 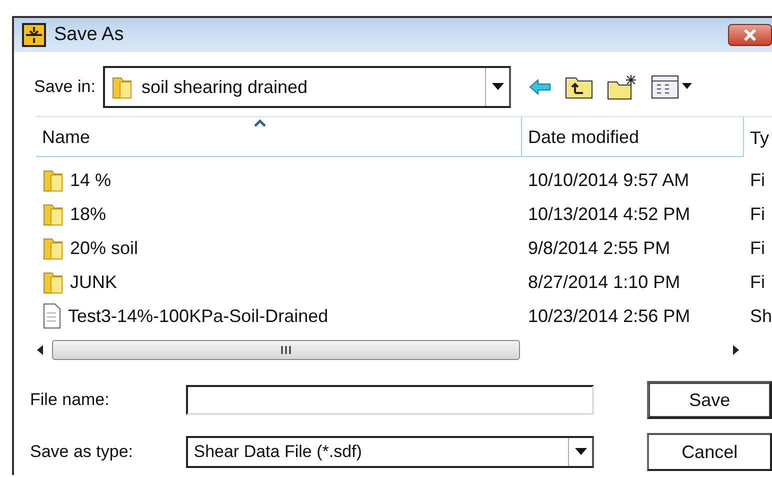 What do you see at coordinates (633, 137) in the screenshot?
I see `column-header: Date modified` at bounding box center [633, 137].